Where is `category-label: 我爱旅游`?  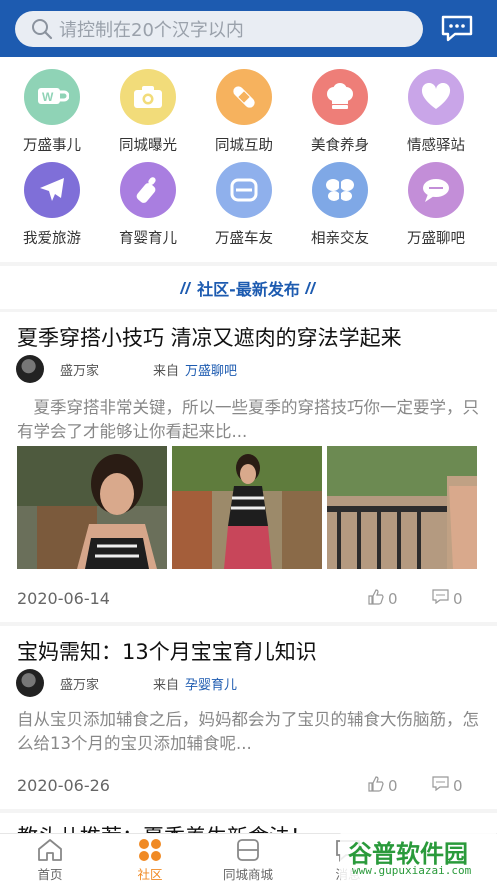
category-label: 我爱旅游 is located at coordinates (52, 239).